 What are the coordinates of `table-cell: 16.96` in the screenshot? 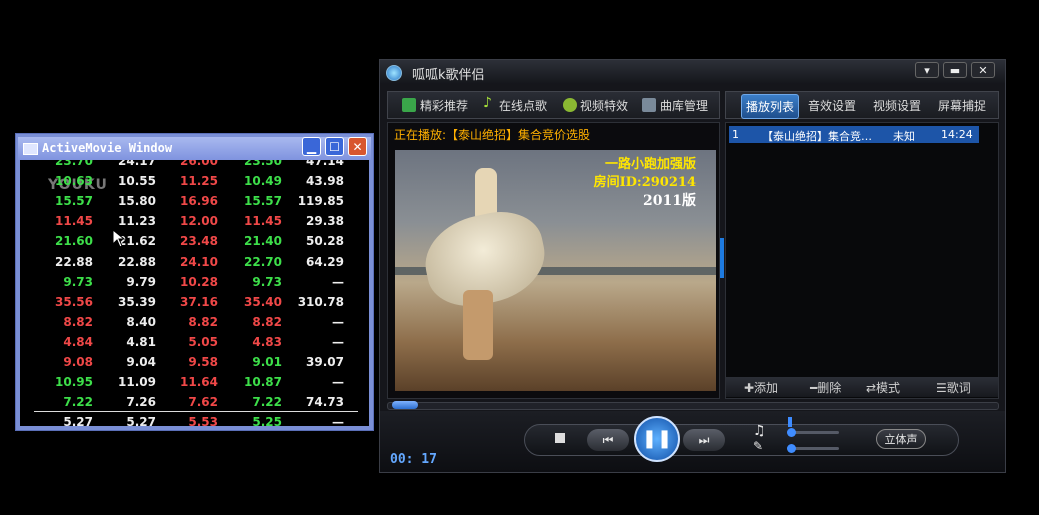 It's located at (199, 201).